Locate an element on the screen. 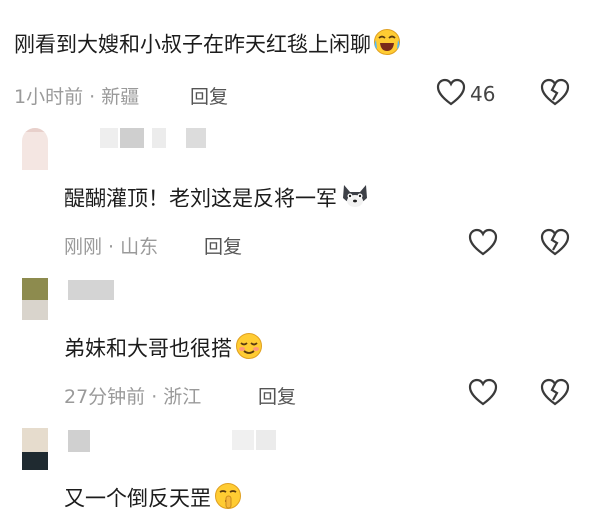 The image size is (598, 517). comment-text: 刚看到大嫂和小叔子在昨天红毯上闲聊 is located at coordinates (207, 45).